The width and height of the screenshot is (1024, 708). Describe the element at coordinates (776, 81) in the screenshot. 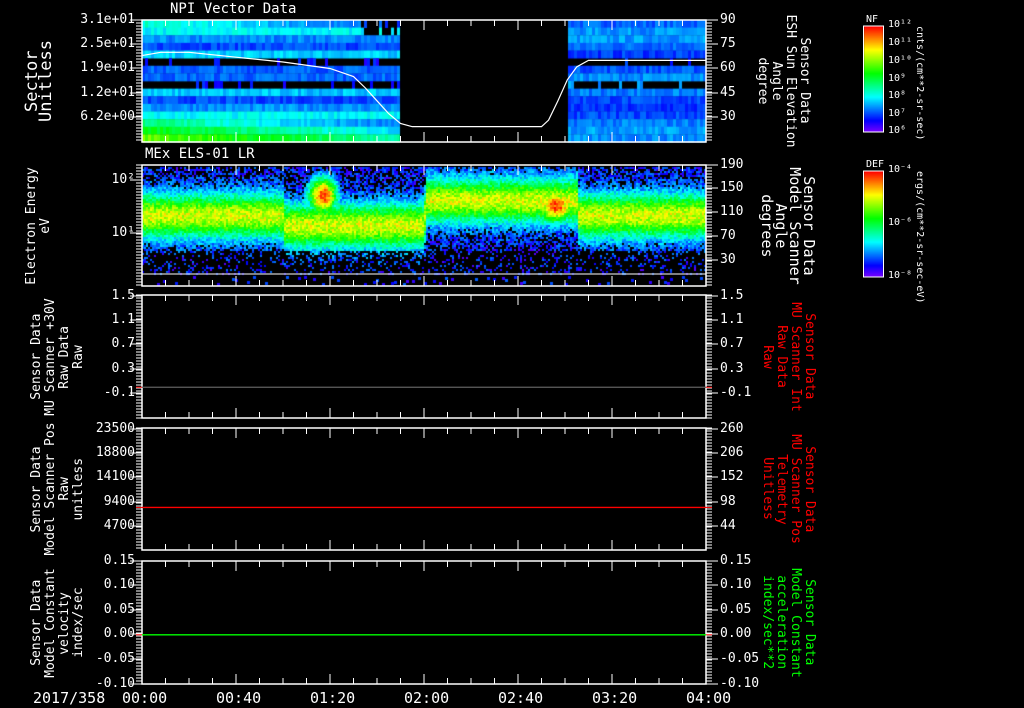

I see `right-y-axis-title-line: Angle` at that location.